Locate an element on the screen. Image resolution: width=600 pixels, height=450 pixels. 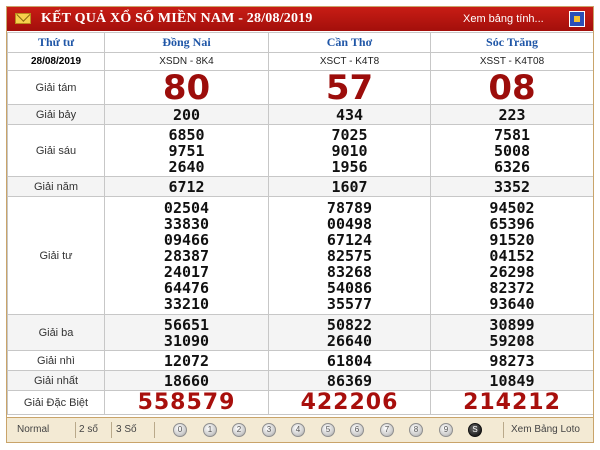
prize-cell: 78789 00498 67124 82575 83268 54086 35577 is located at coordinates (349, 255).